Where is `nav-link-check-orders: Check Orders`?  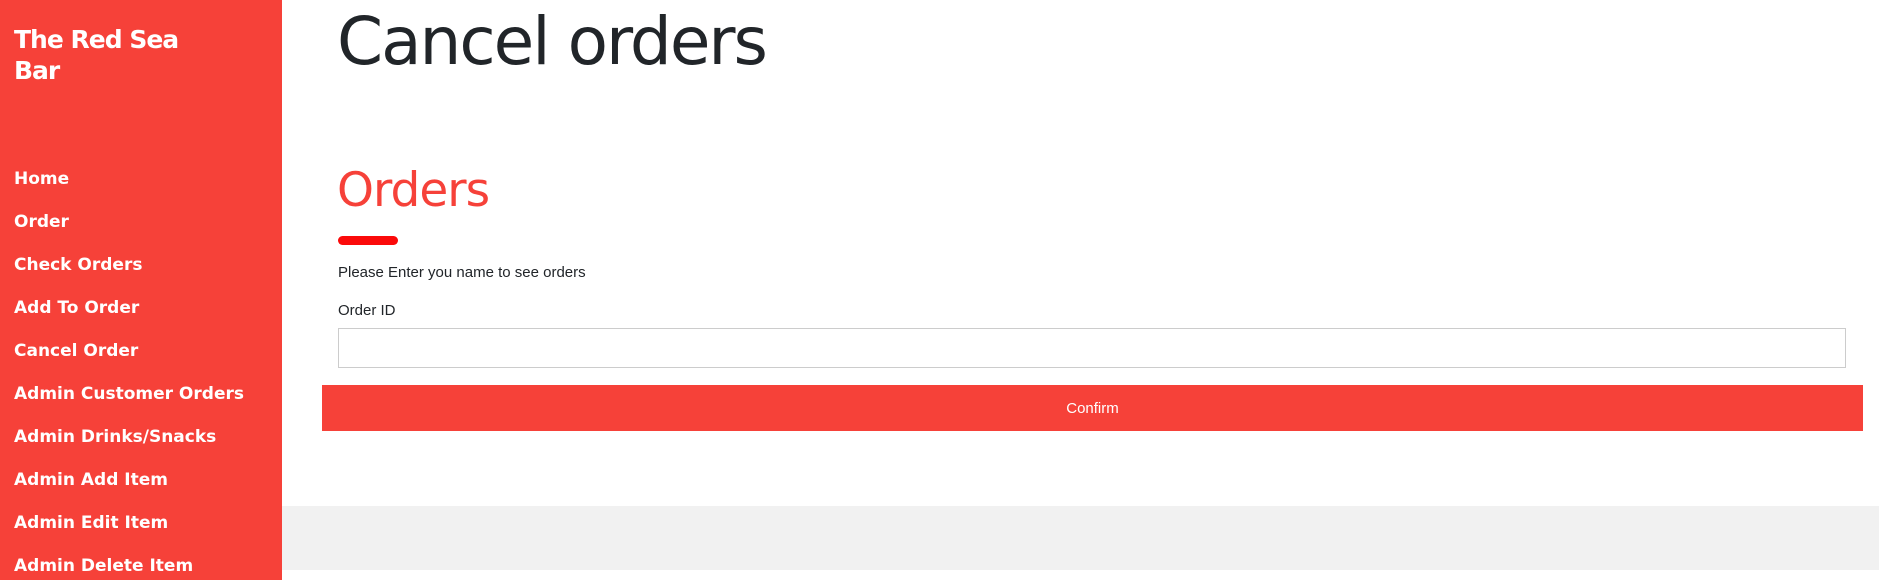 nav-link-check-orders: Check Orders is located at coordinates (78, 265).